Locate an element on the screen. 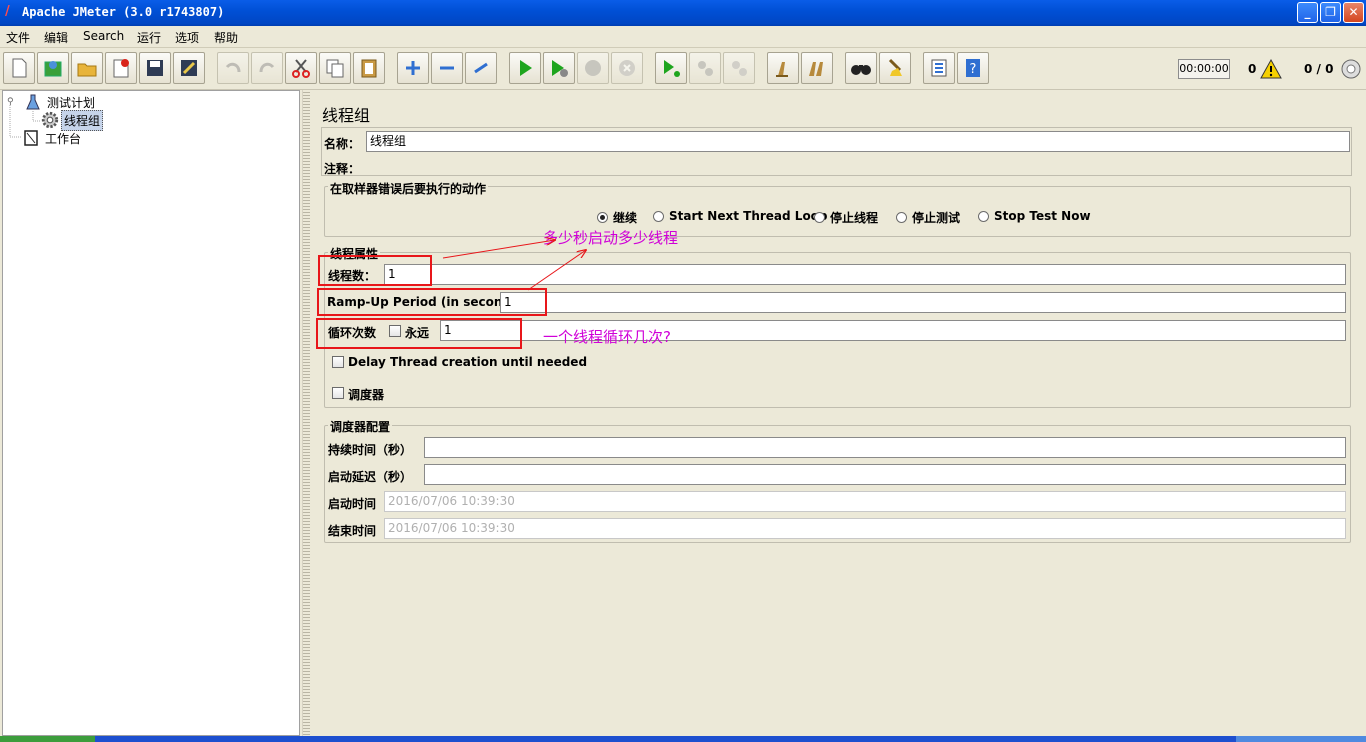 The image size is (1366, 742). radio-continue: 继续 is located at coordinates (617, 217).